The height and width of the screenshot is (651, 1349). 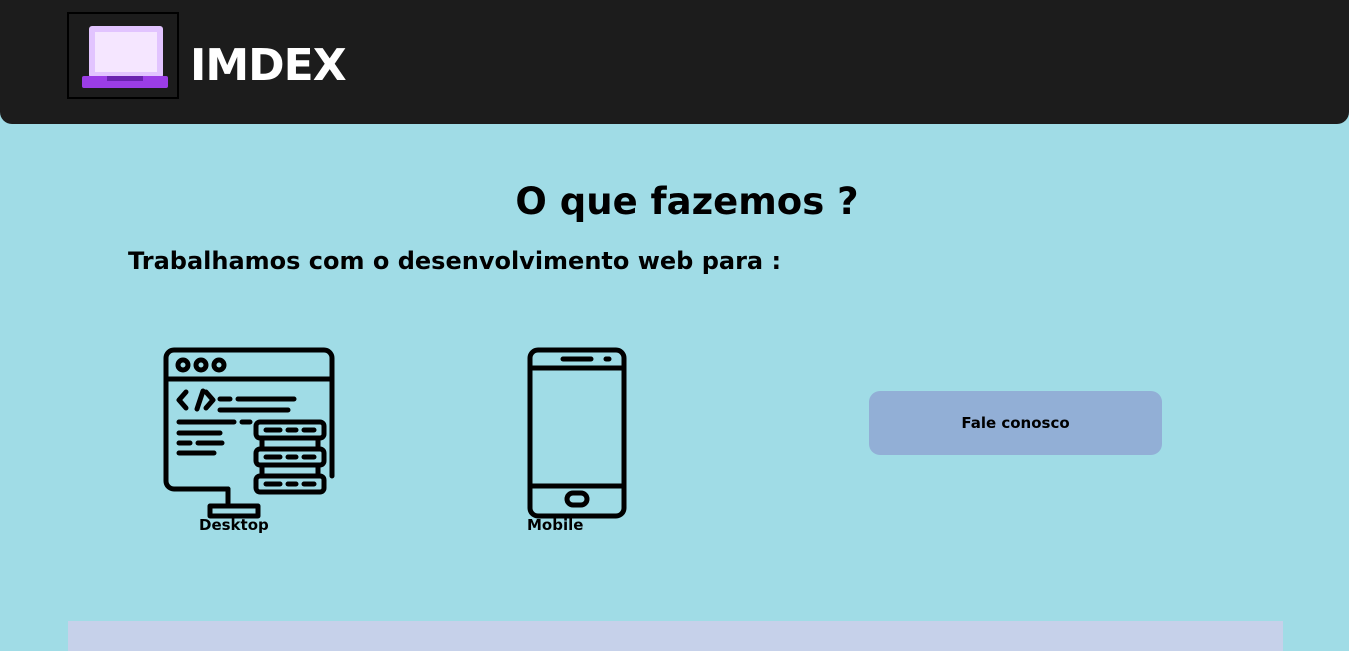 I want to click on laptop-icon, so click(x=125, y=57).